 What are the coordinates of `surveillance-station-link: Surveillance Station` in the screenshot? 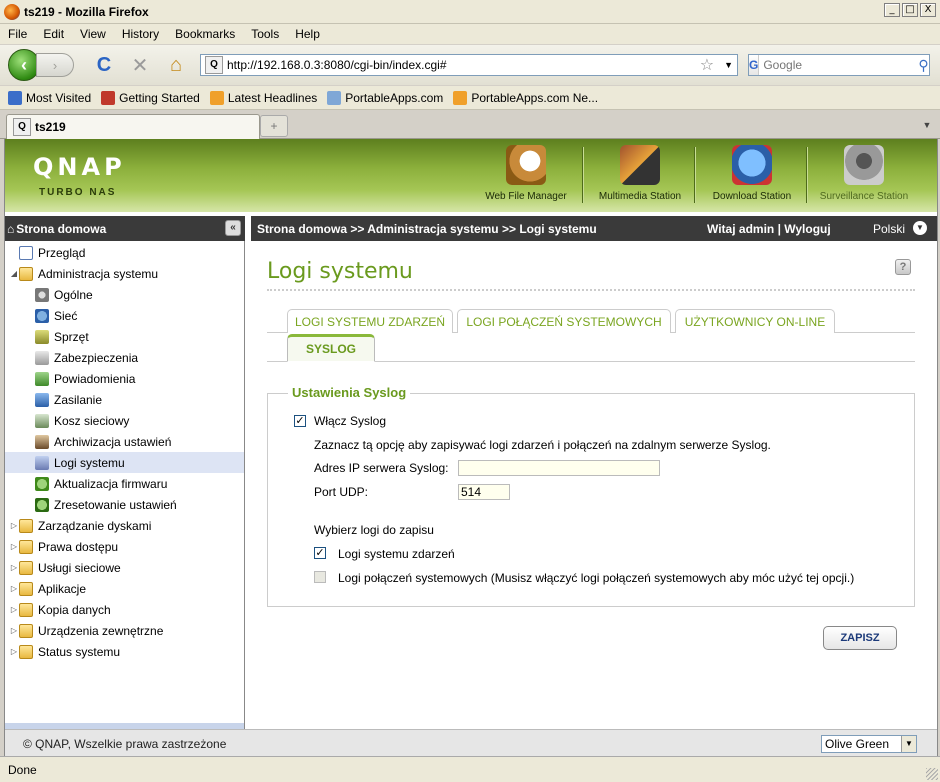 It's located at (864, 177).